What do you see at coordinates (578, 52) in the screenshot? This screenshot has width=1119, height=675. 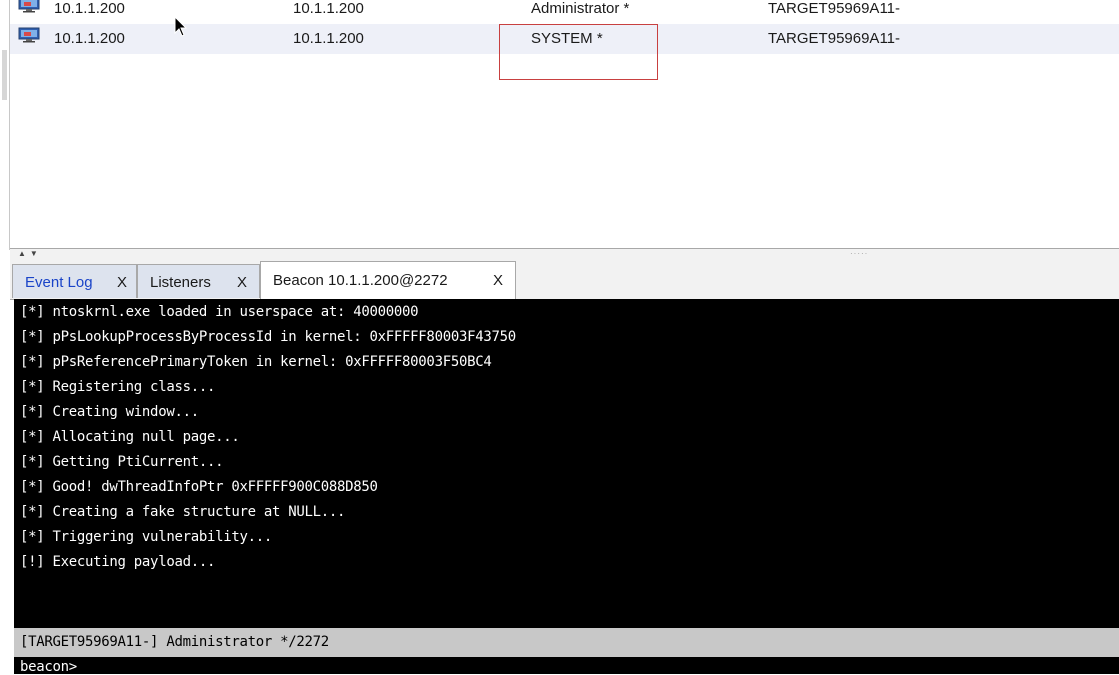 I see `highlight-box` at bounding box center [578, 52].